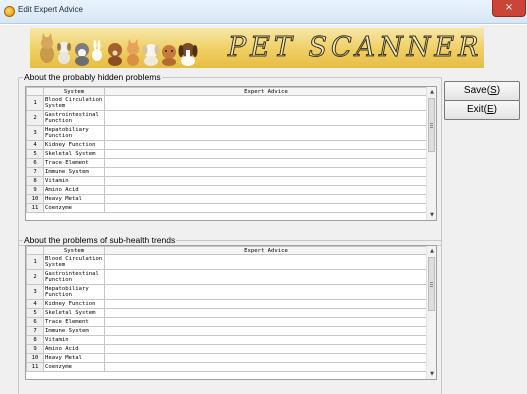  What do you see at coordinates (74, 190) in the screenshot?
I see `system-cell: Amino Acid` at bounding box center [74, 190].